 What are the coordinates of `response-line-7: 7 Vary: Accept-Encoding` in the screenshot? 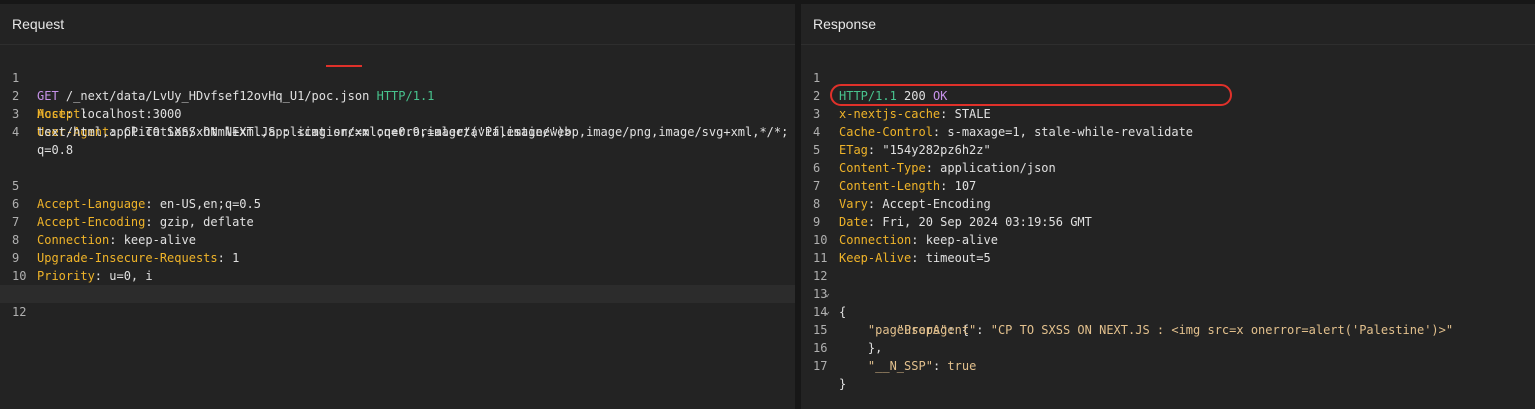 It's located at (1168, 185).